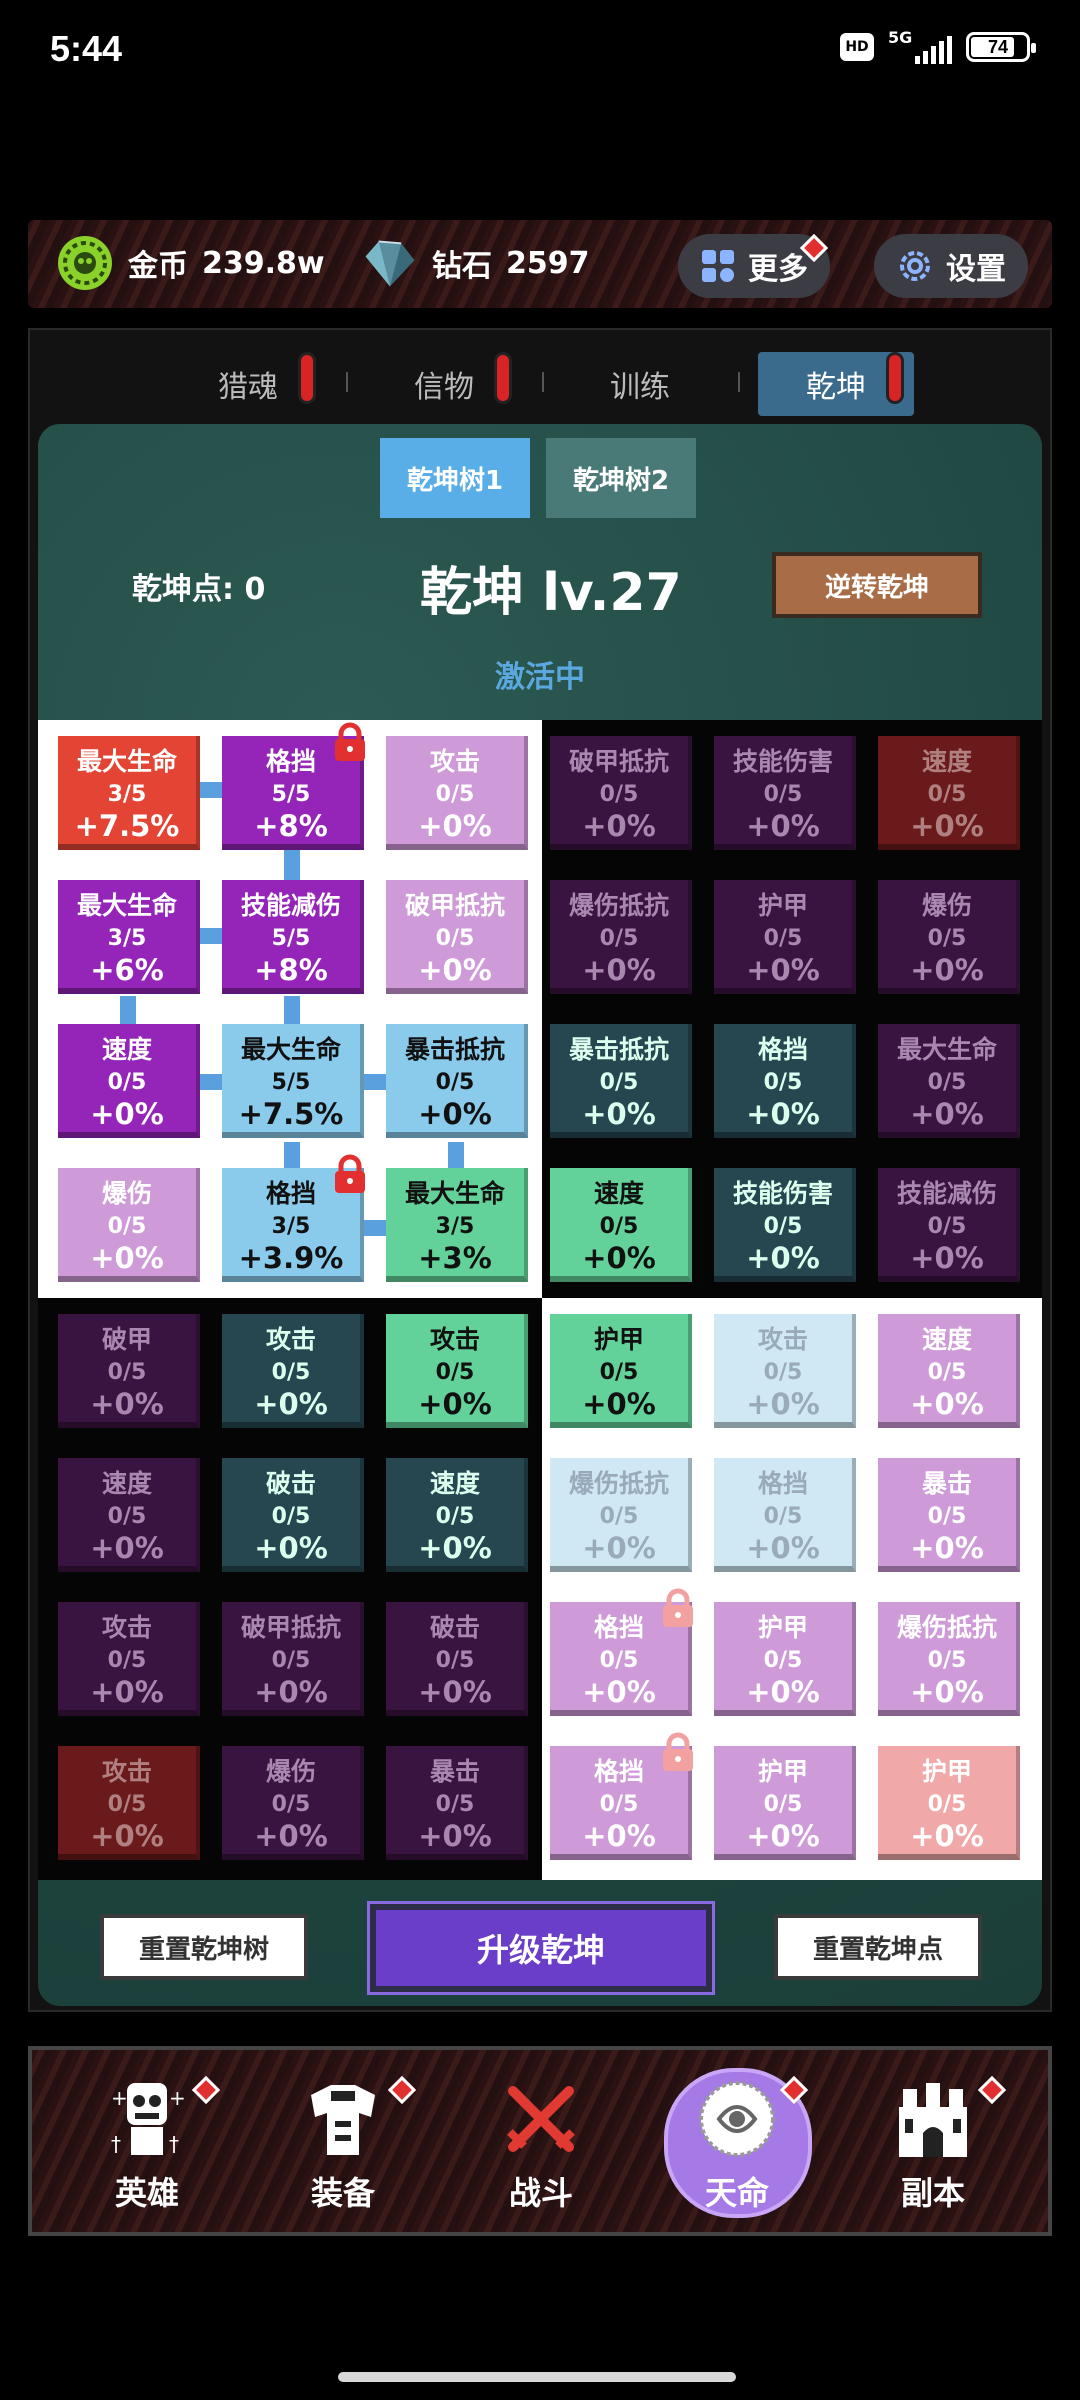 The width and height of the screenshot is (1080, 2400). What do you see at coordinates (129, 937) in the screenshot?
I see `talent-cell: 最大生命 3/5 +6%` at bounding box center [129, 937].